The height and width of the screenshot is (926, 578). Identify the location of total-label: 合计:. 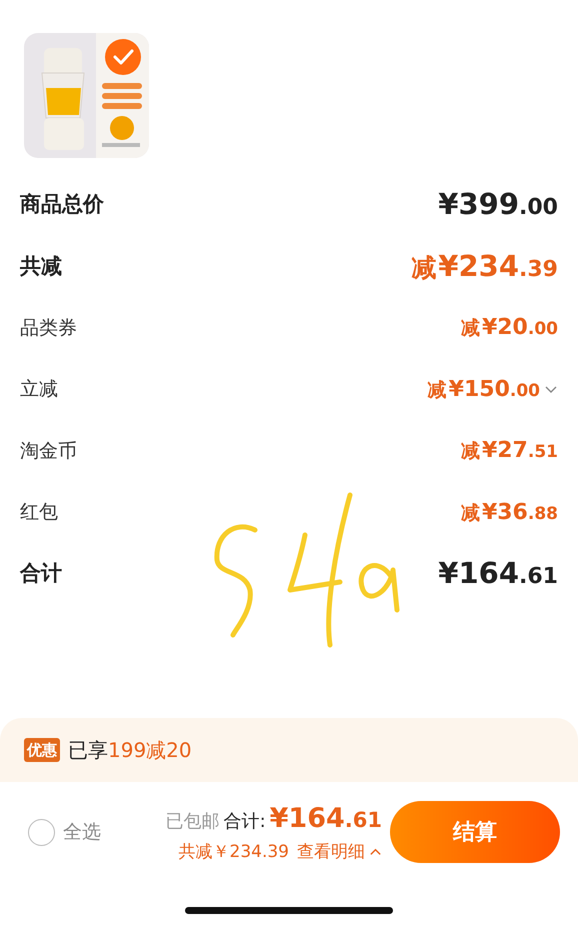
(245, 822).